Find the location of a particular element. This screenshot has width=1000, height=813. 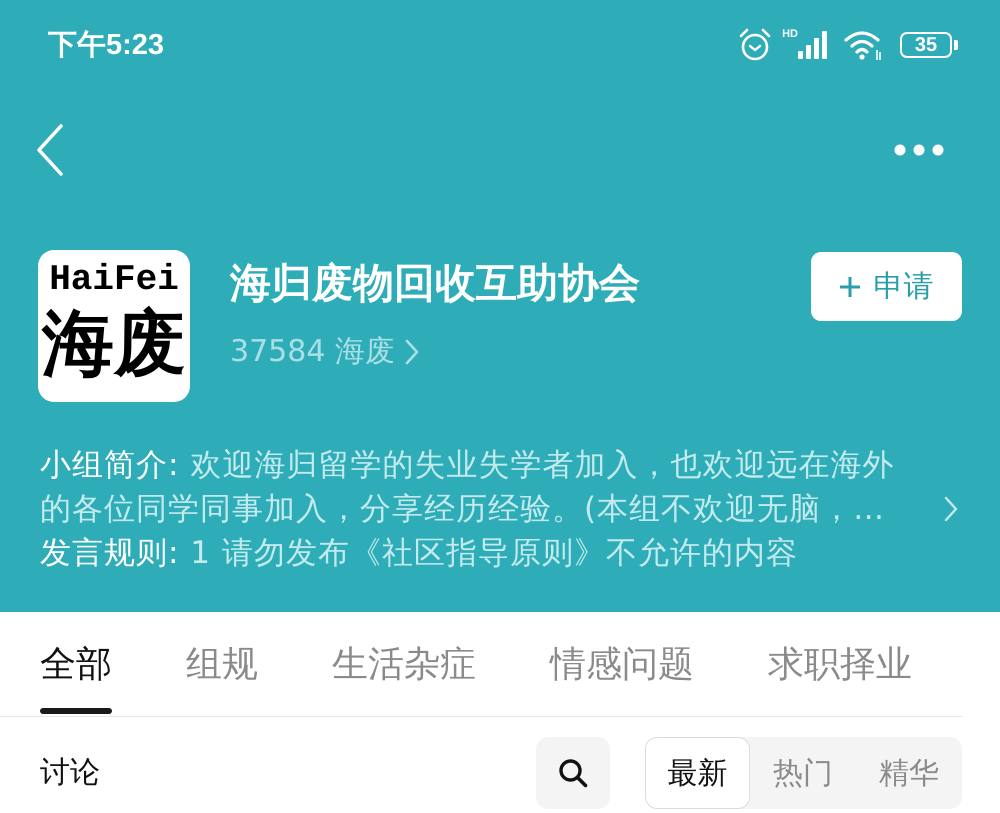

category-tab: 情感问题 is located at coordinates (622, 679).